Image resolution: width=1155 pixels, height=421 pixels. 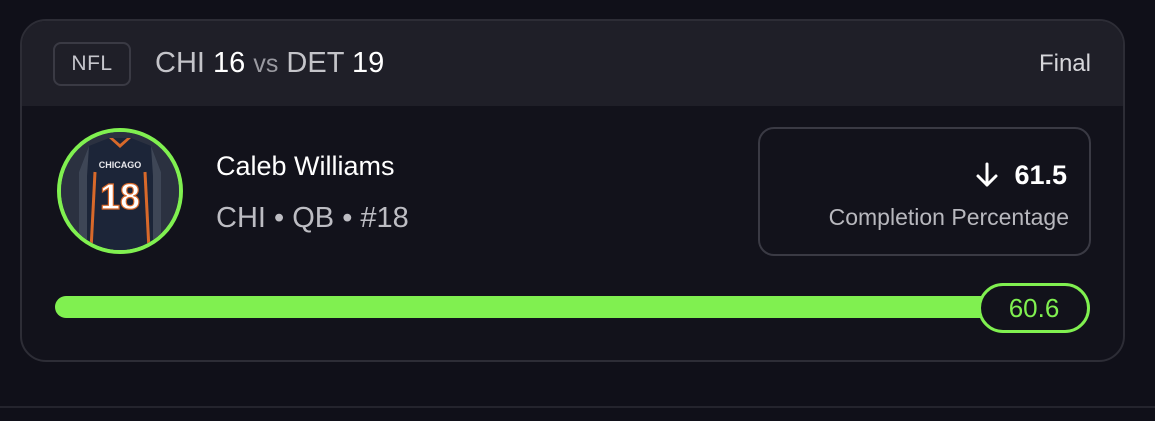 I want to click on projection-row: 61.5, so click(x=1020, y=175).